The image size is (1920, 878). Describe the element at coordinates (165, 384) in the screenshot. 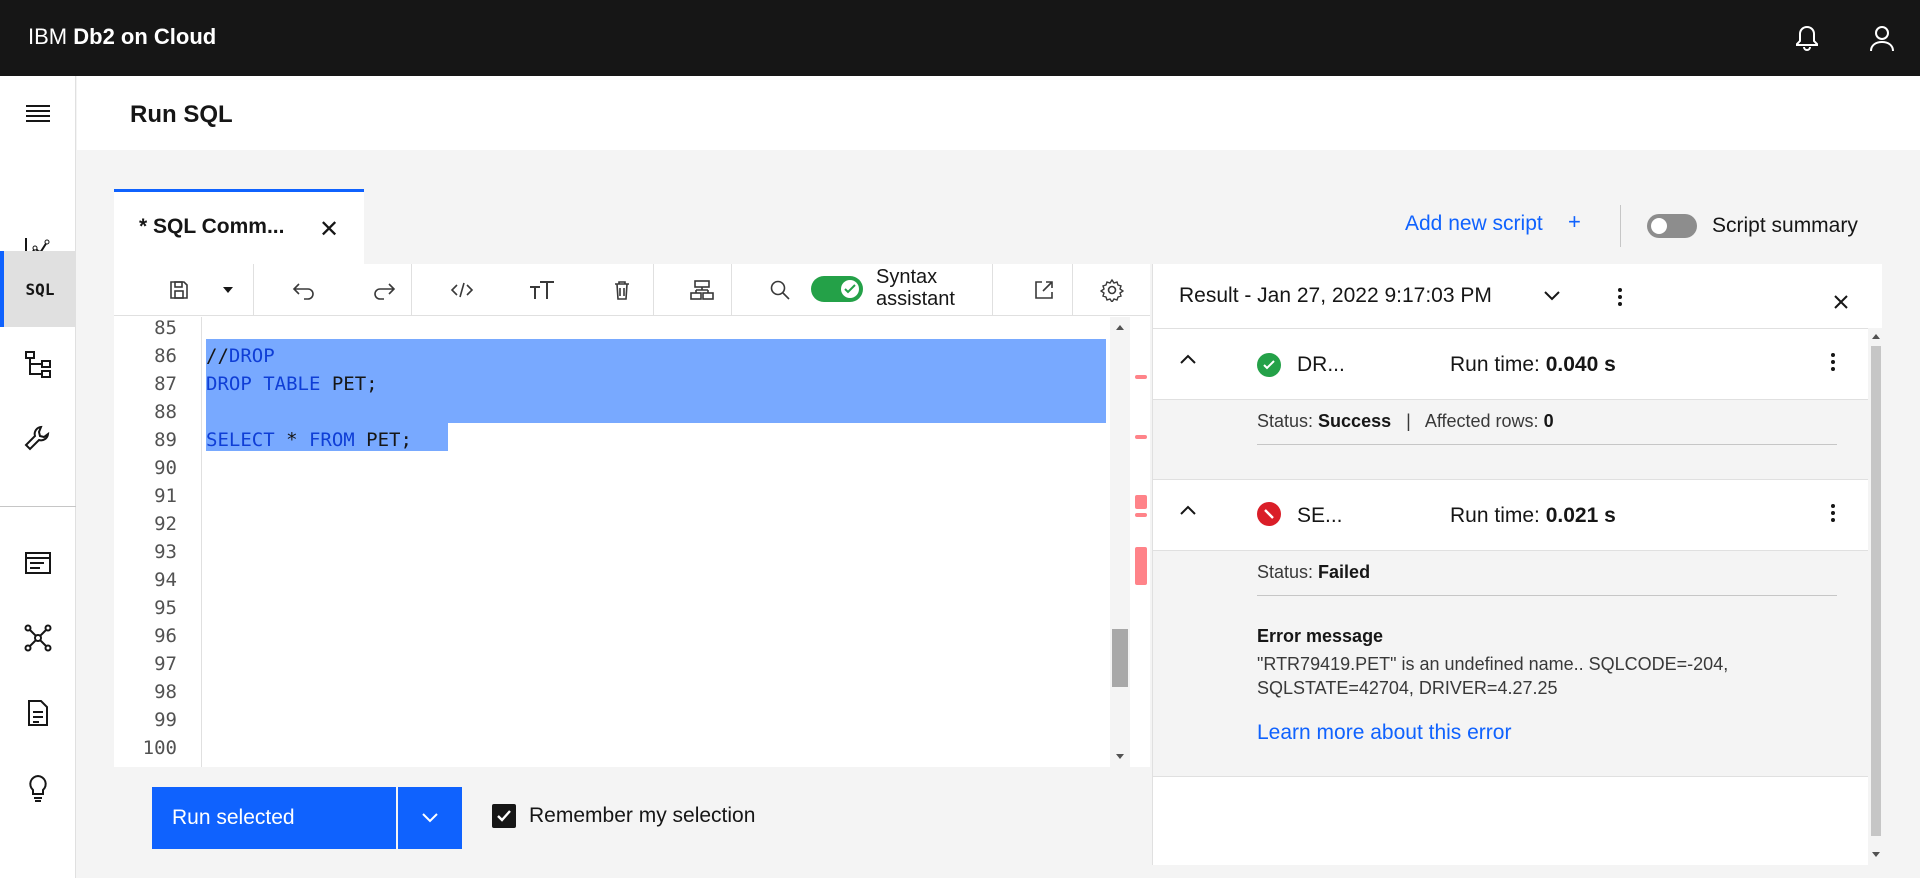

I see `line-number: 87` at that location.